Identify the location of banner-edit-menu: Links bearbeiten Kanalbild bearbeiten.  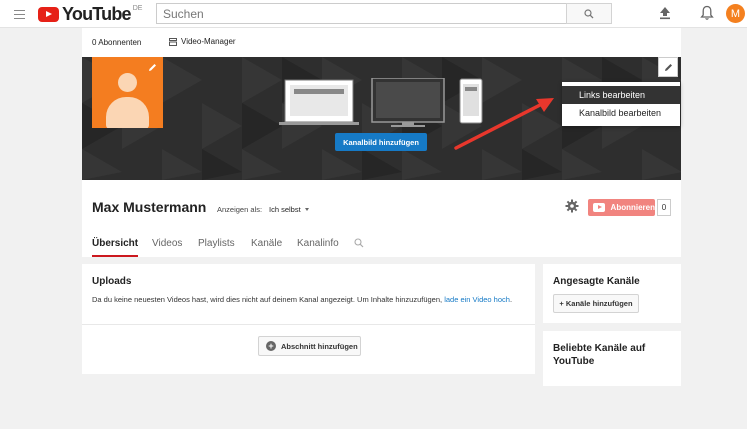
(621, 104).